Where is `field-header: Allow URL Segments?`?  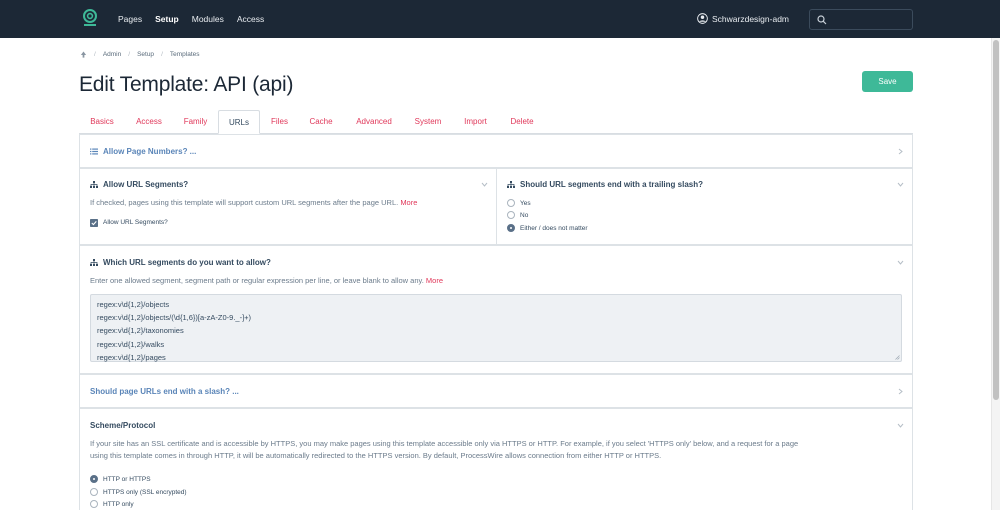 field-header: Allow URL Segments? is located at coordinates (139, 184).